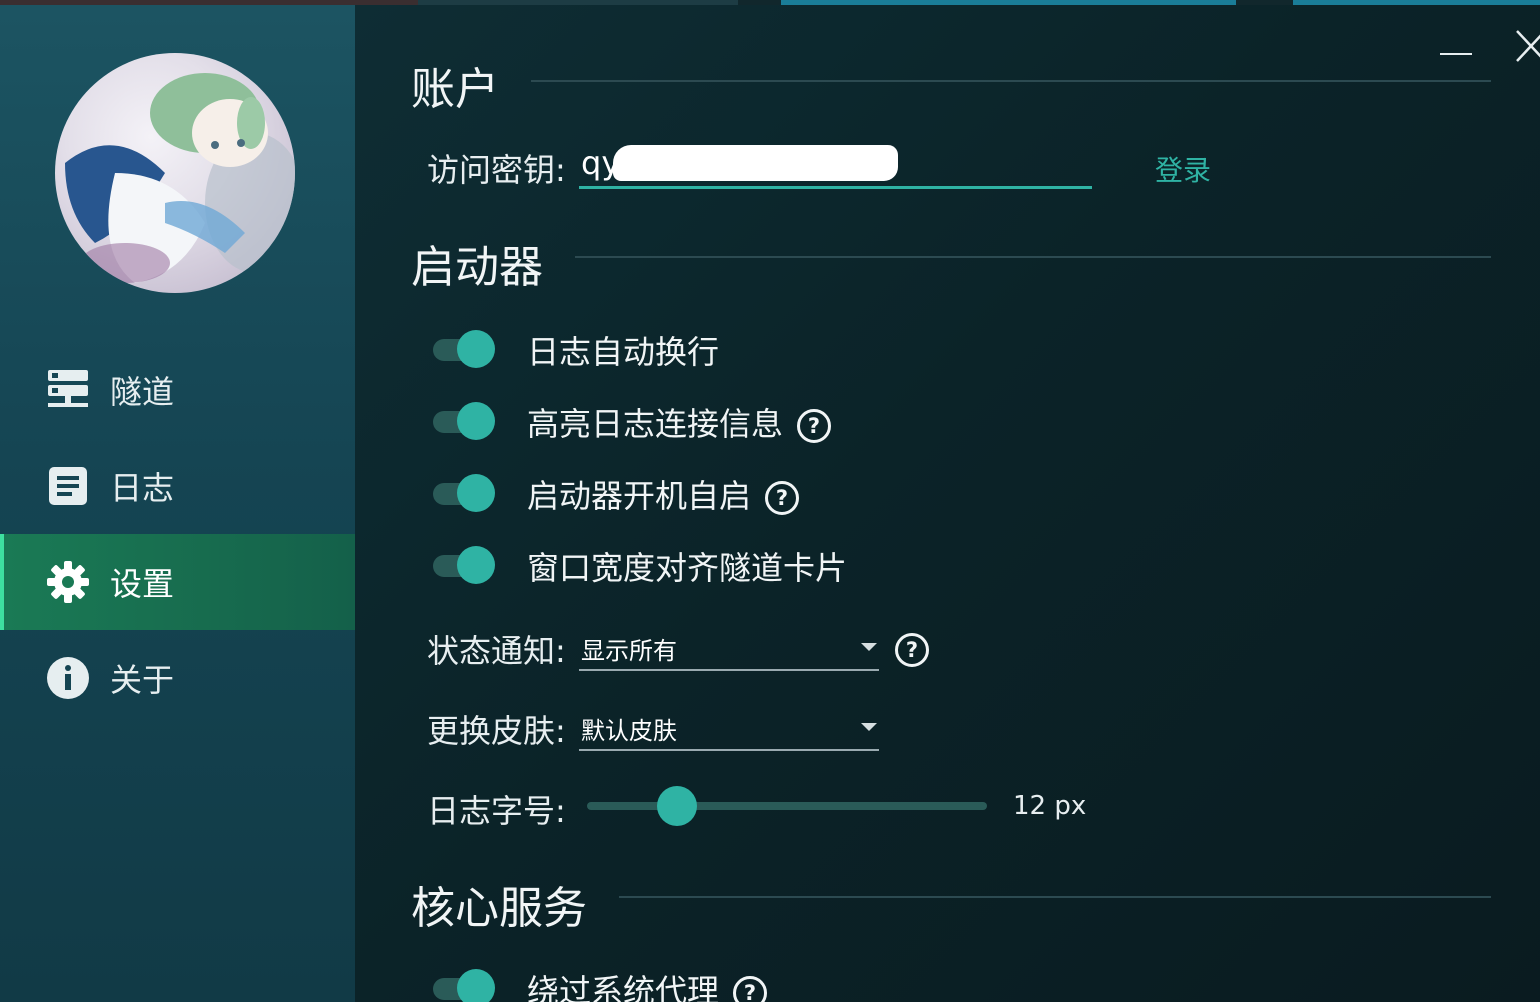  Describe the element at coordinates (177, 486) in the screenshot. I see `sidebar-item-logs: 日志` at that location.